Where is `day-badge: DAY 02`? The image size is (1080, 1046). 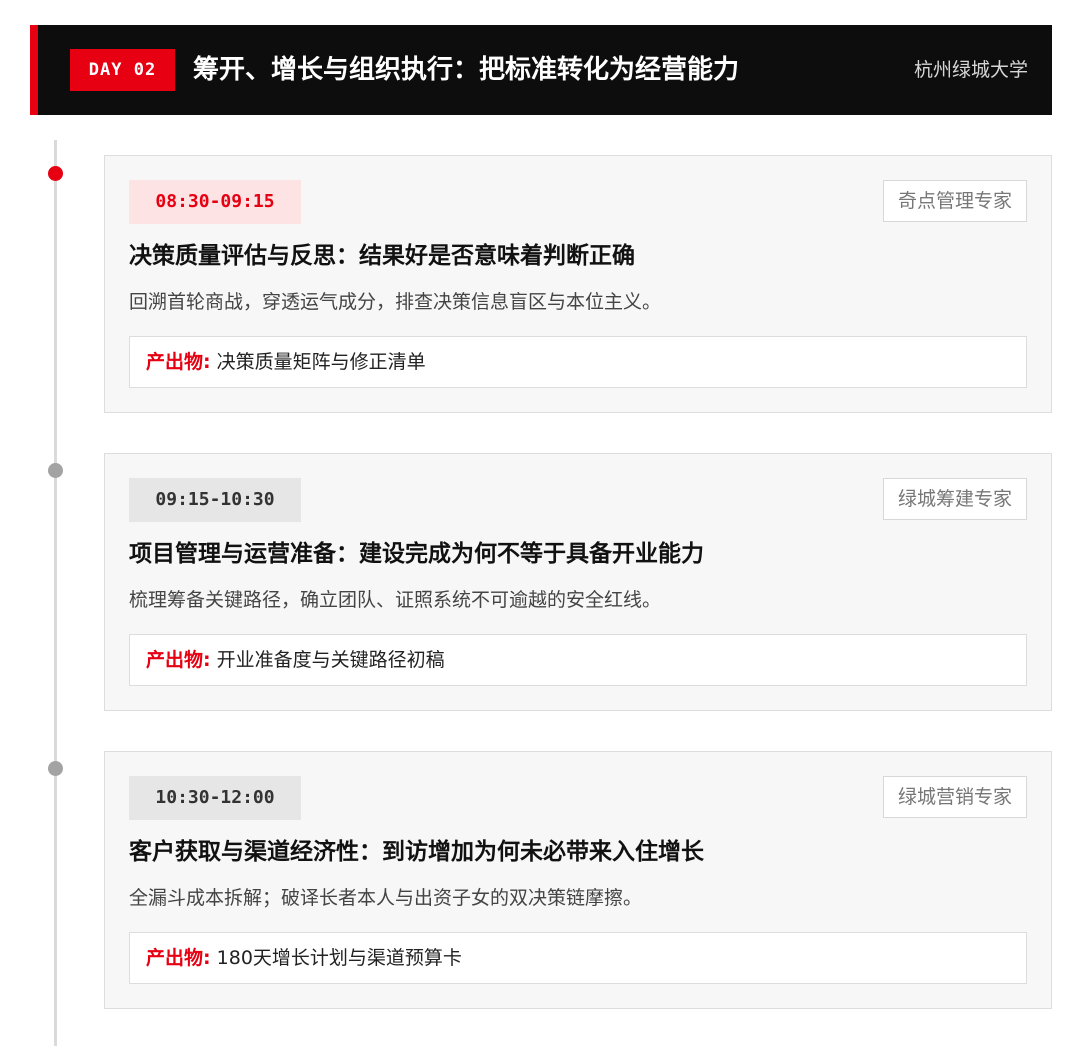
day-badge: DAY 02 is located at coordinates (122, 70).